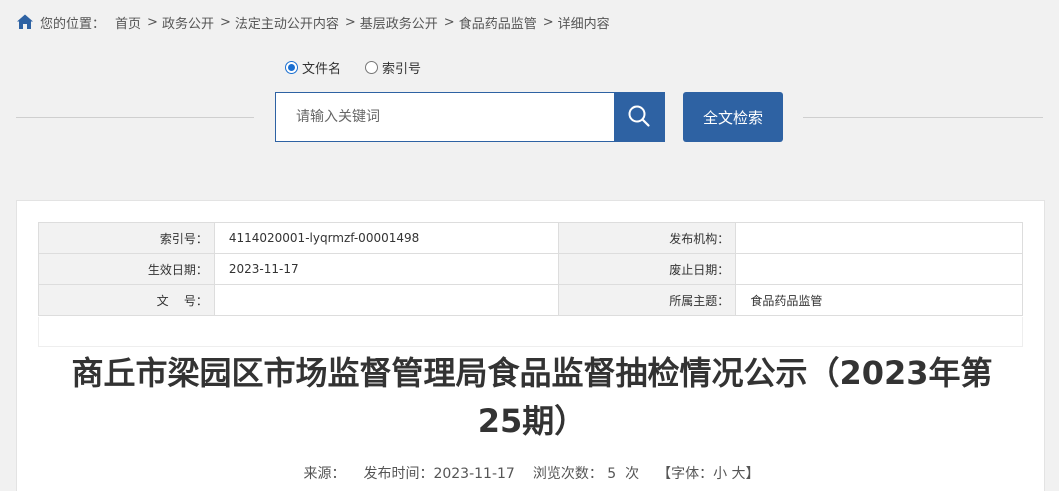  What do you see at coordinates (126, 238) in the screenshot?
I see `index-number-label: 索引号：` at bounding box center [126, 238].